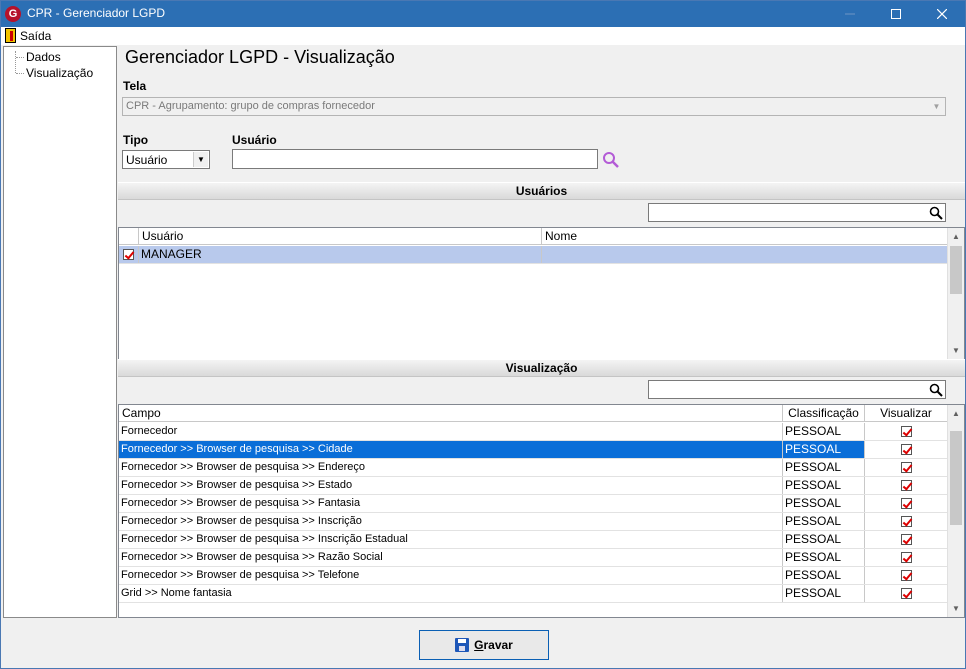  I want to click on column-header-classificacao: Classificação, so click(824, 413).